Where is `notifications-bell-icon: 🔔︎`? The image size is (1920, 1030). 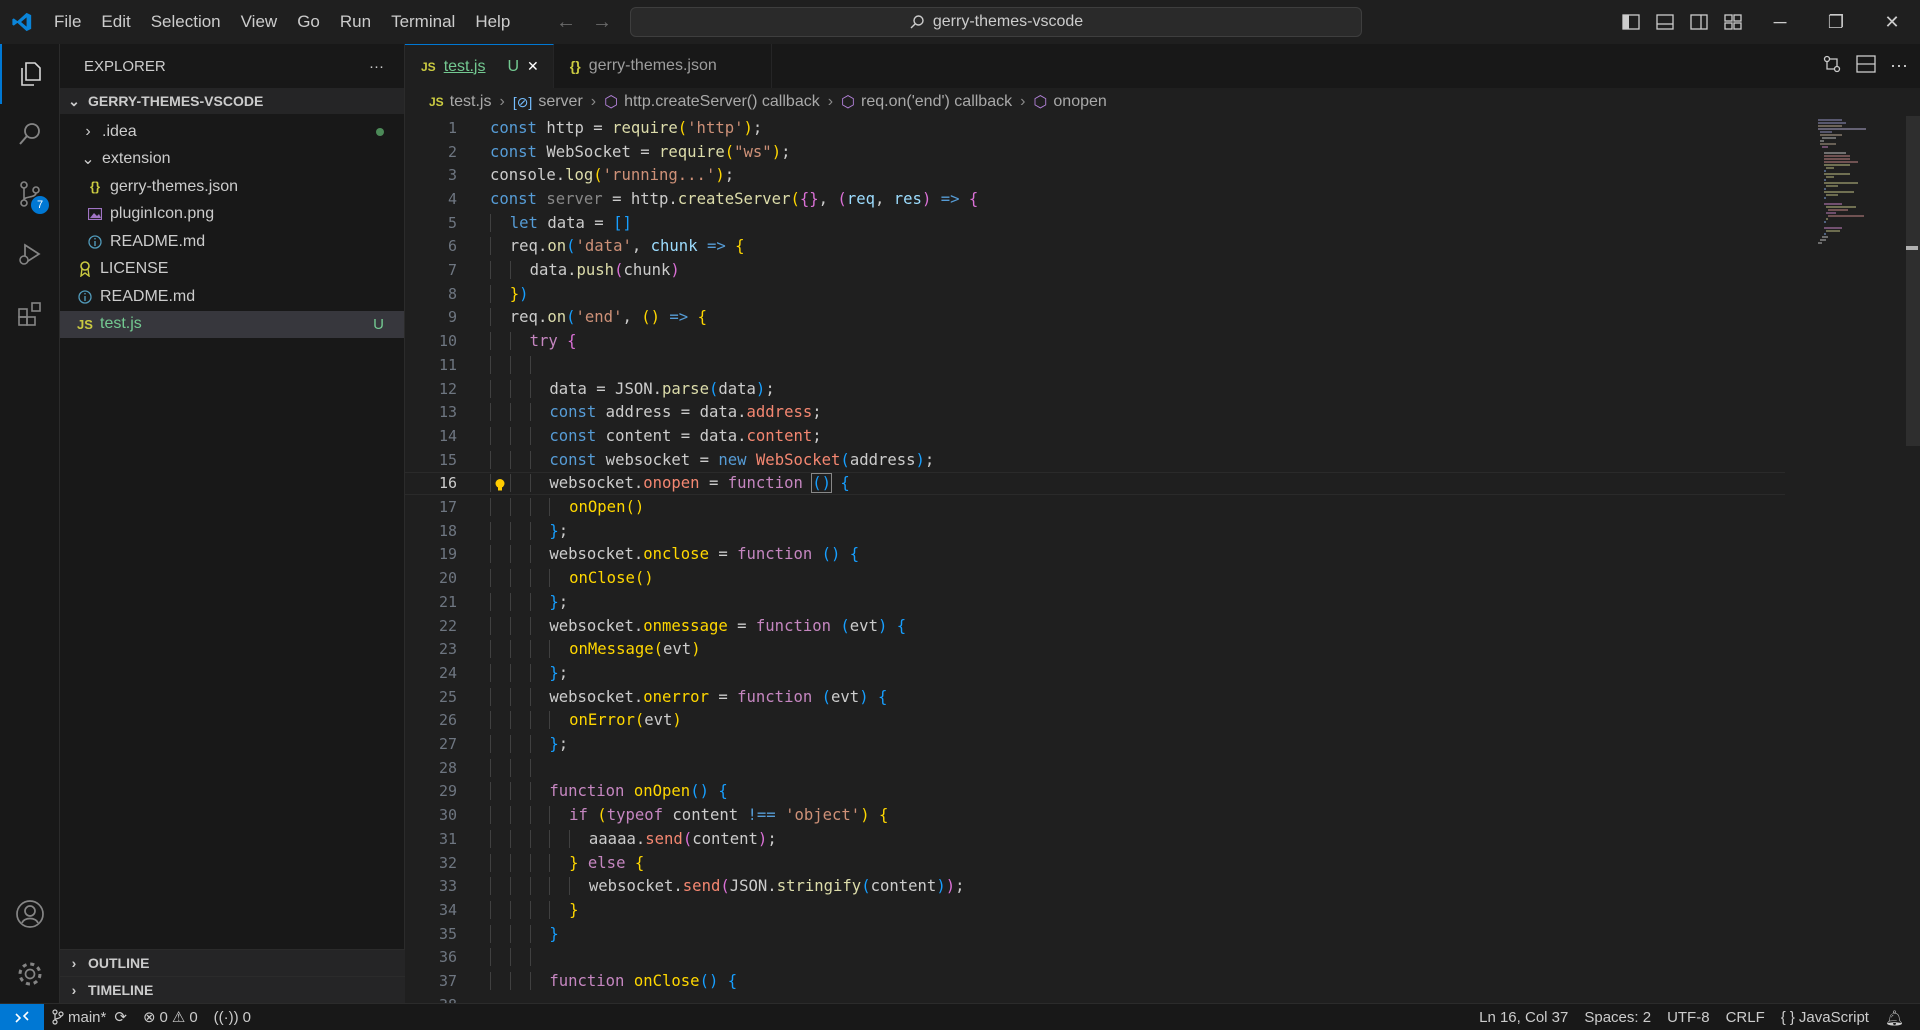
notifications-bell-icon: 🔔︎ is located at coordinates (1898, 1017).